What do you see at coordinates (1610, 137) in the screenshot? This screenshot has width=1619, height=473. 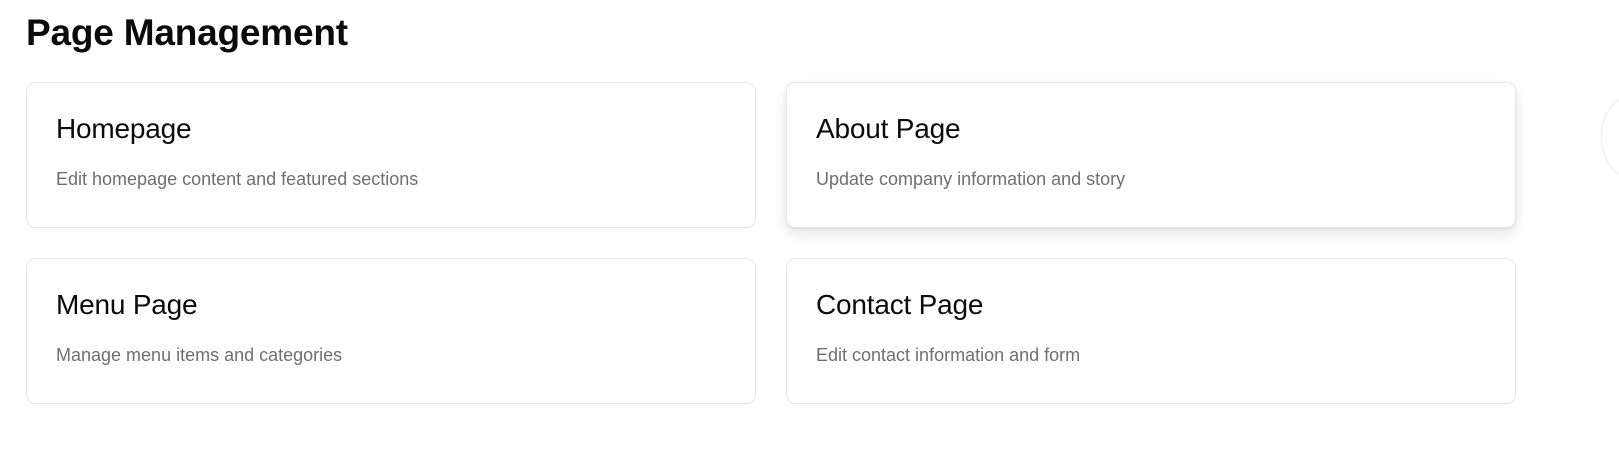 I see `partial-edge-element` at bounding box center [1610, 137].